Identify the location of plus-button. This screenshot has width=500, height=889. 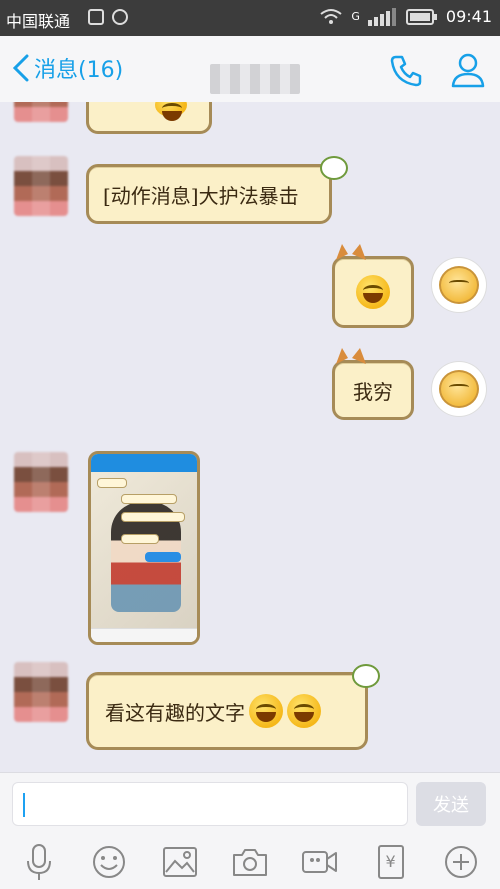
(461, 862).